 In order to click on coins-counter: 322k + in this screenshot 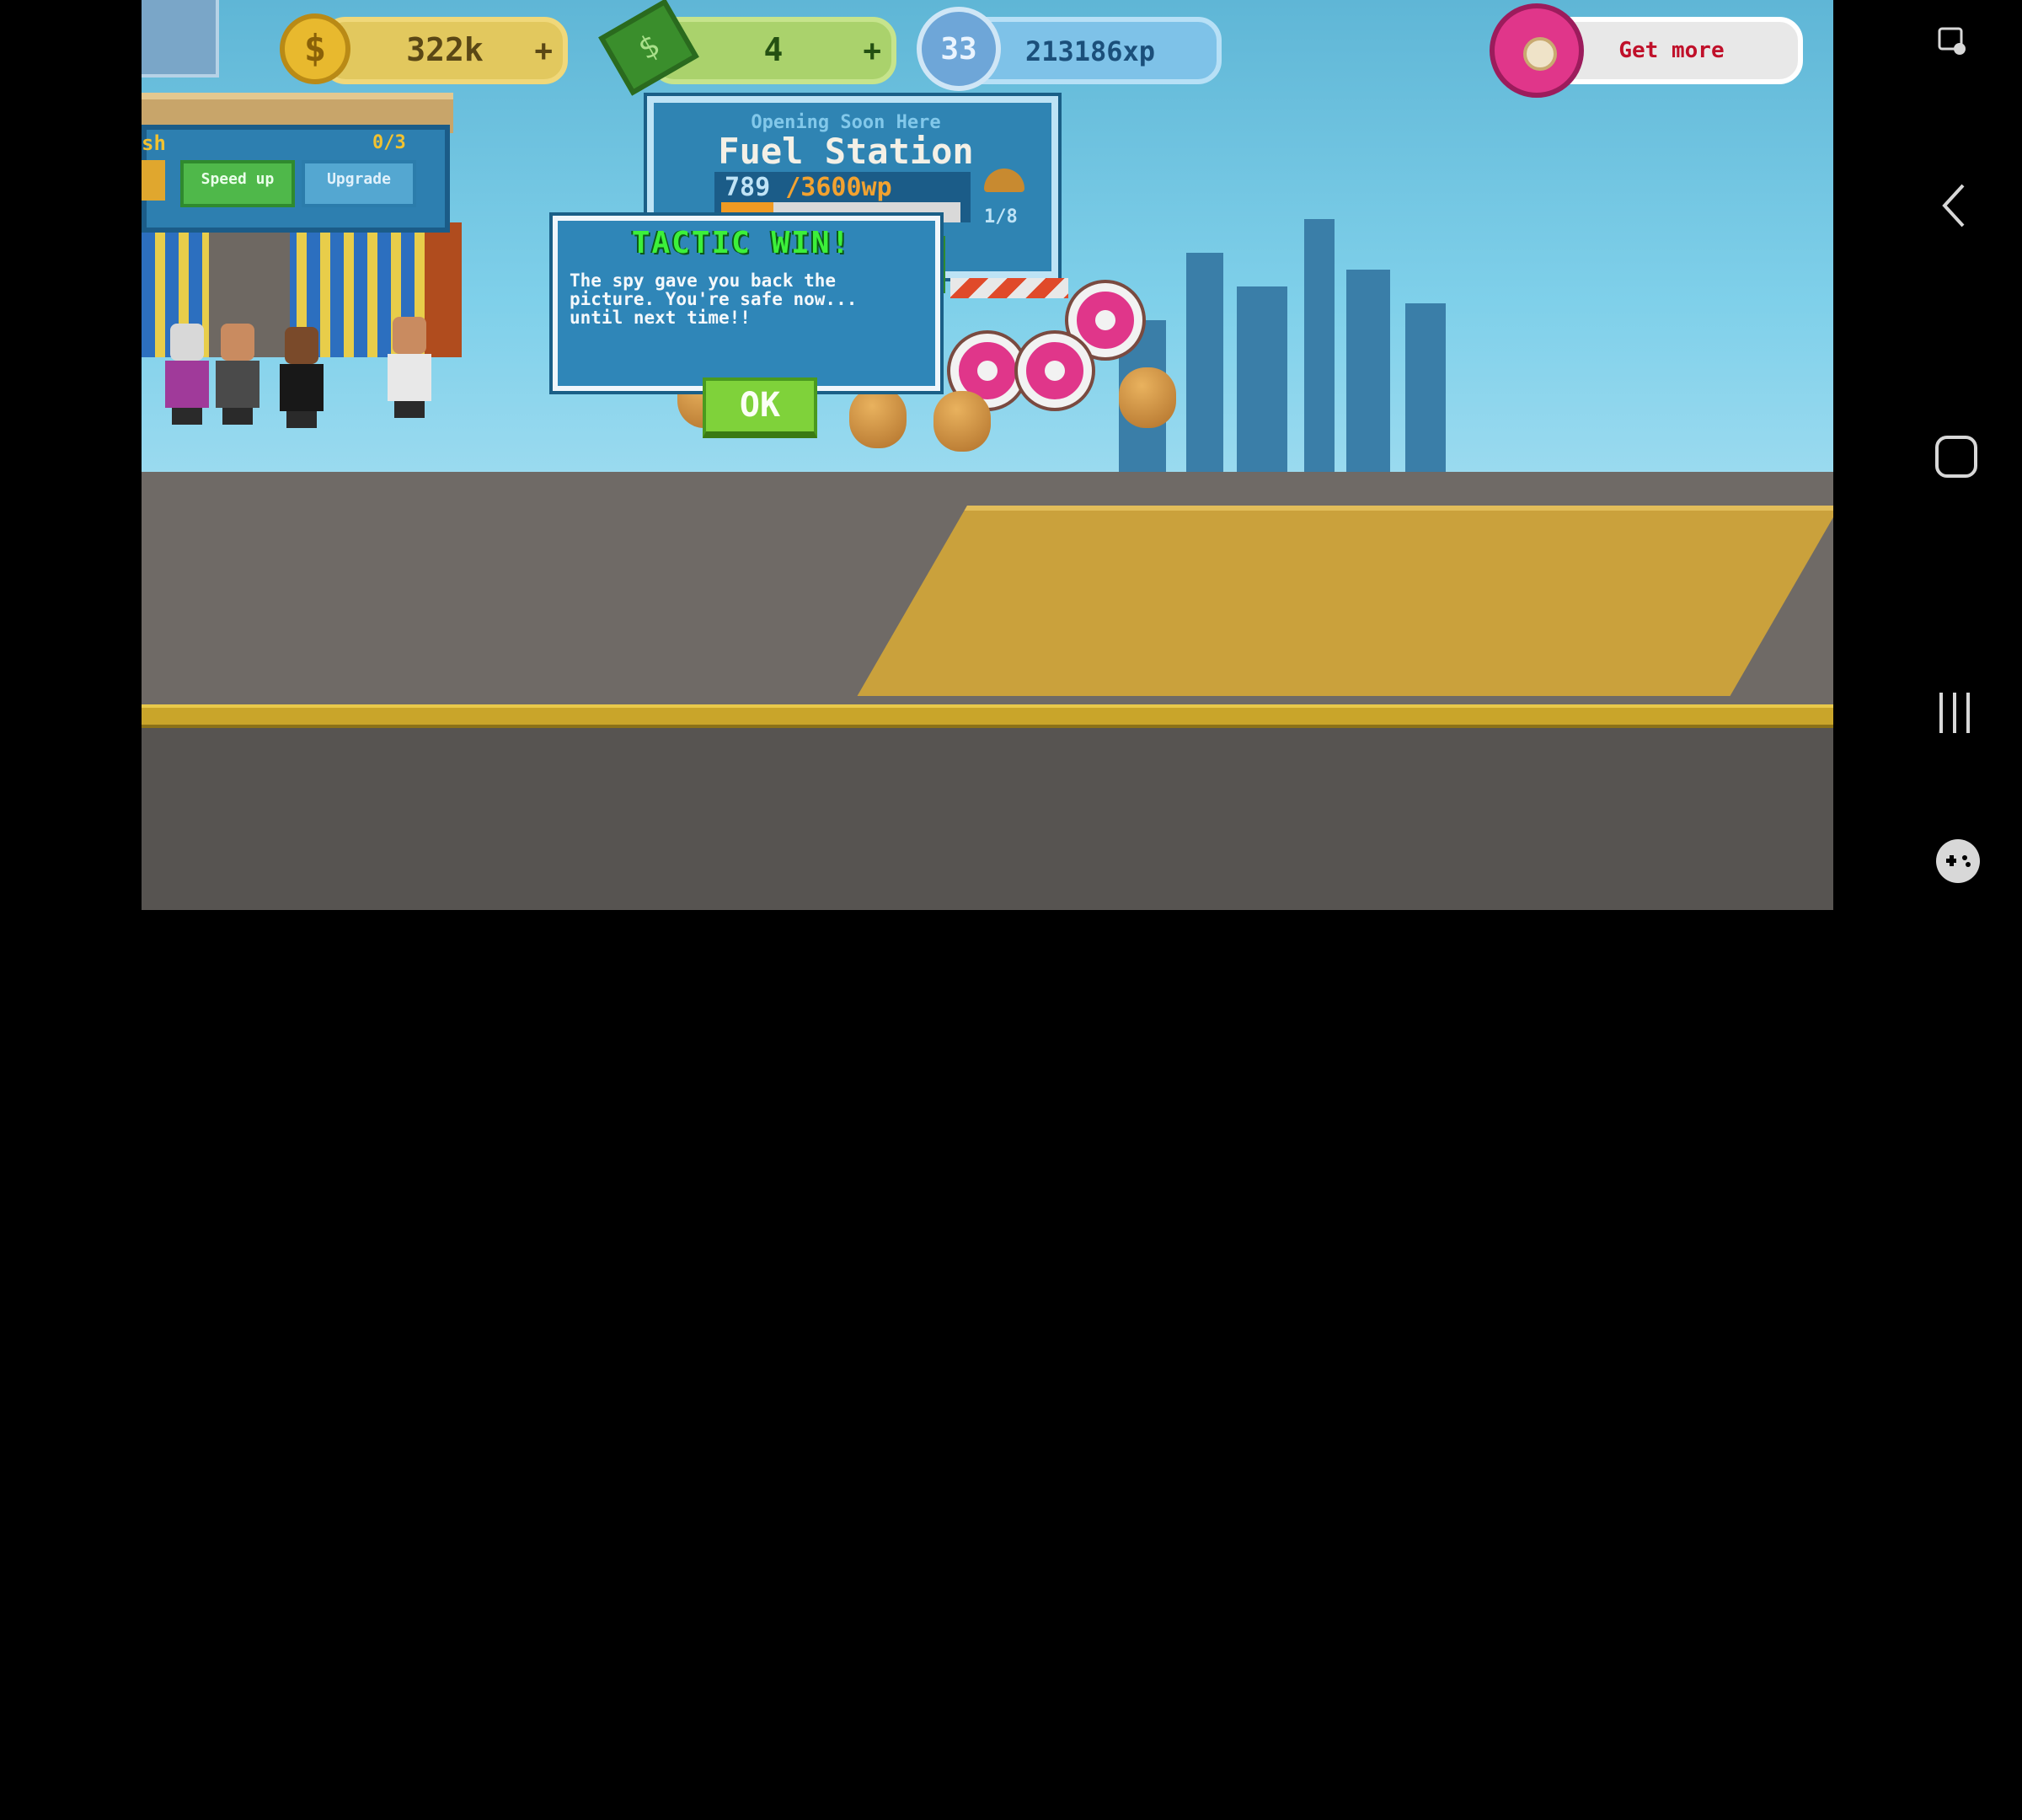, I will do `click(445, 50)`.